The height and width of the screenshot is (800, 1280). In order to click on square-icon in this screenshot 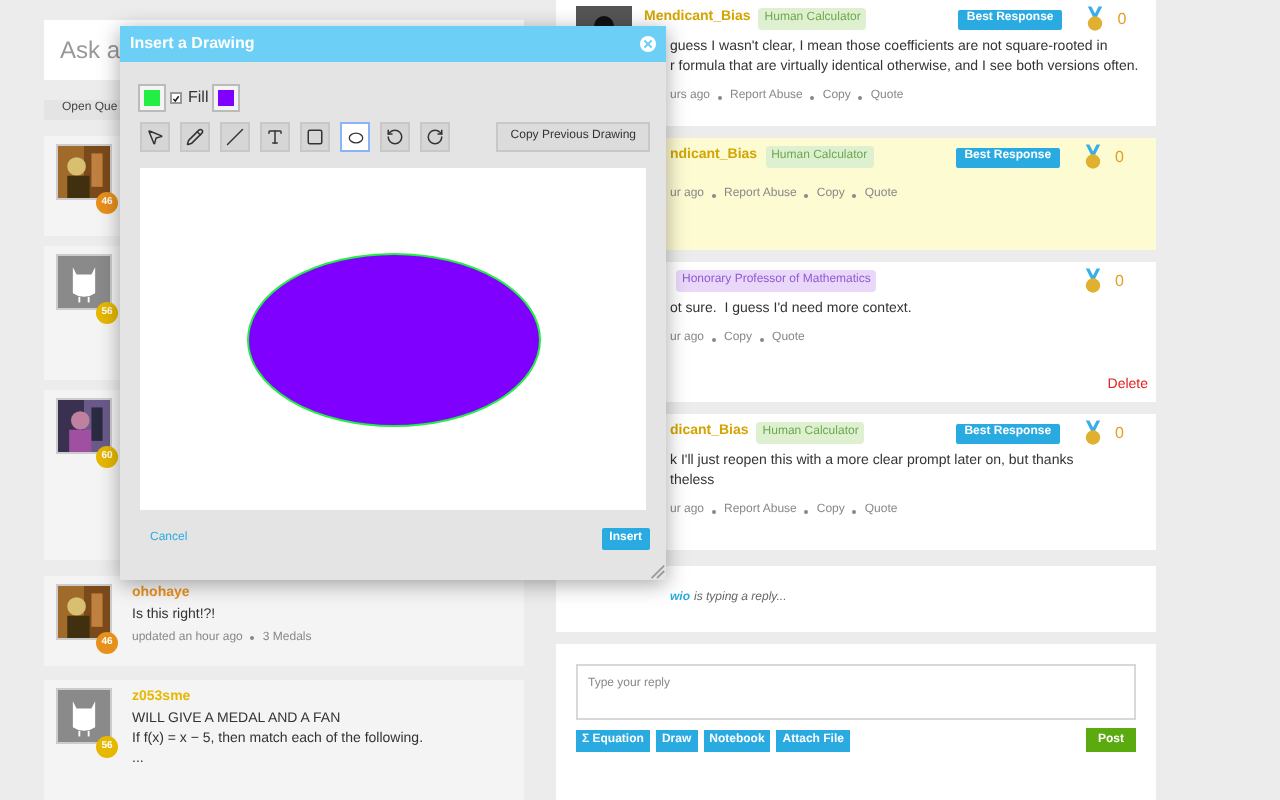, I will do `click(315, 137)`.